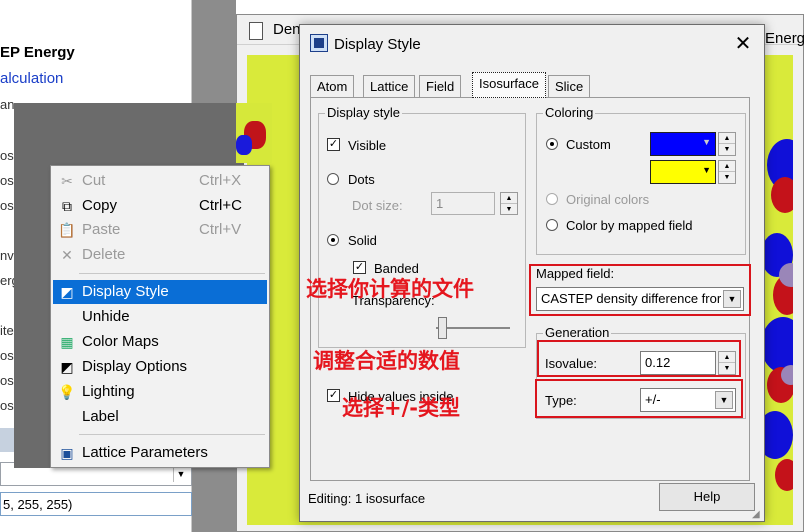 The width and height of the screenshot is (804, 532). I want to click on close-icon: ✕, so click(743, 44).